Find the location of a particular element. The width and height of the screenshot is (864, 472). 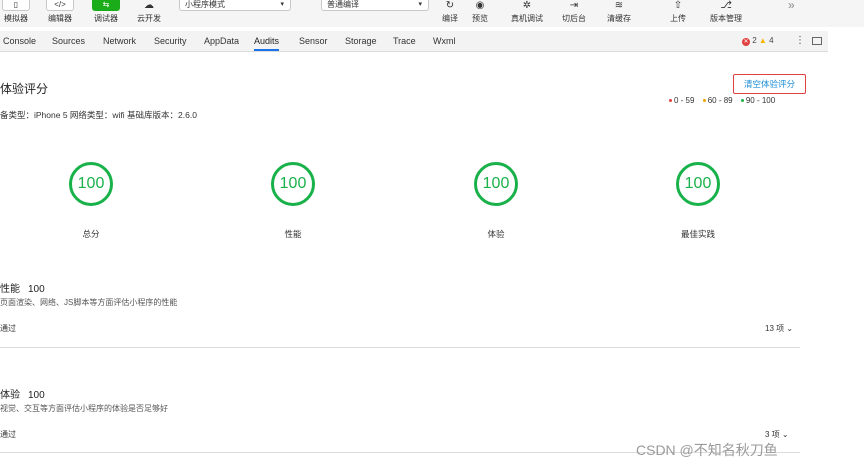

debugger-button: ⇆ 调试器 is located at coordinates (106, 13).